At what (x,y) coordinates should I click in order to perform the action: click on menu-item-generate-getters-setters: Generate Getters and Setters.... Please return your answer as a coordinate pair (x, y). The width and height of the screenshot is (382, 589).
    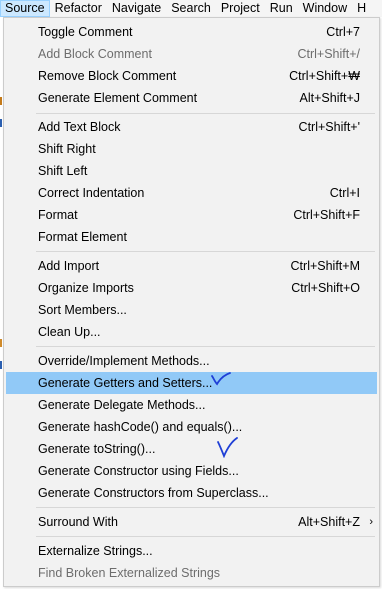
    Looking at the image, I should click on (191, 383).